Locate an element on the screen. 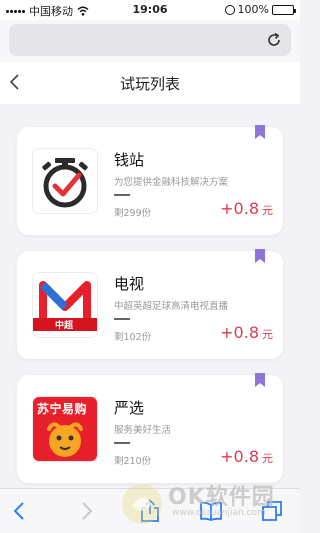 This screenshot has height=533, width=320. forward-arrow-icon is located at coordinates (86, 511).